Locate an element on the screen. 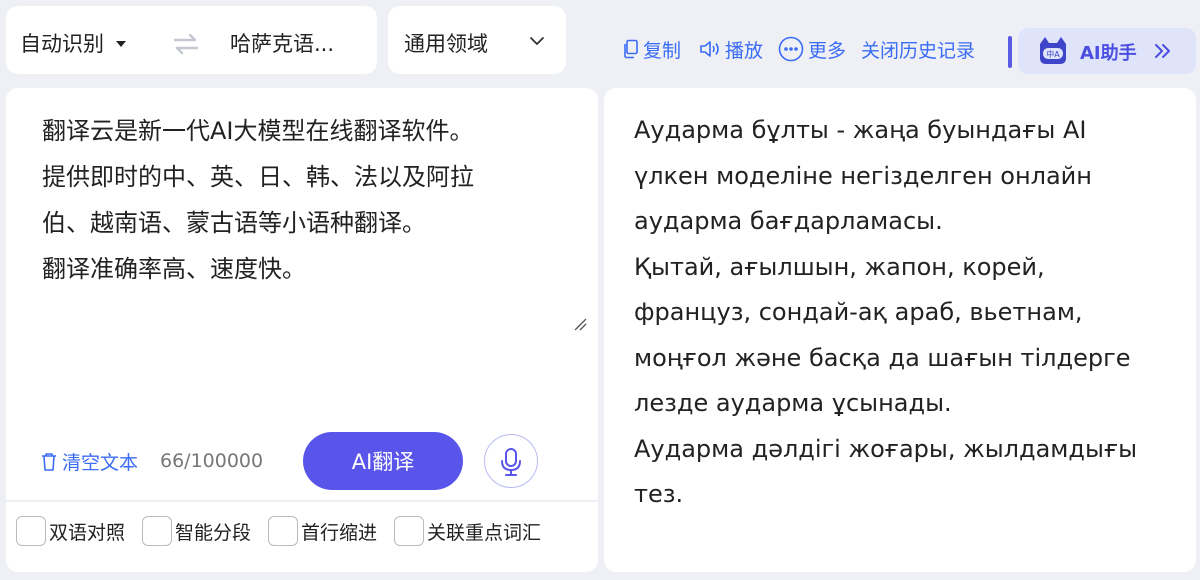 The height and width of the screenshot is (580, 1200). chevron-down-icon is located at coordinates (537, 41).